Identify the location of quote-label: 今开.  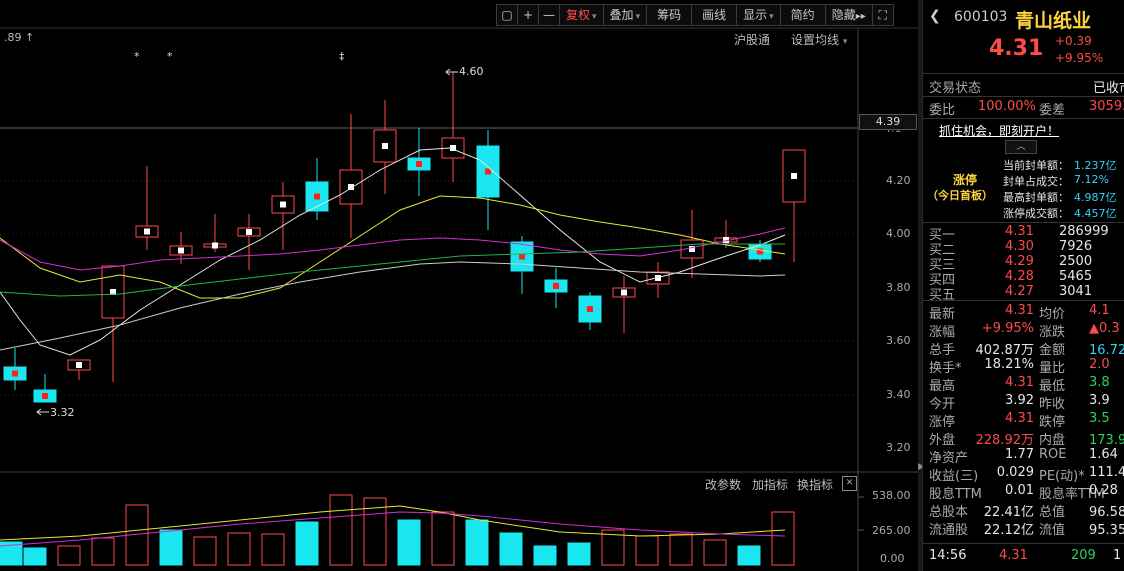
(942, 404).